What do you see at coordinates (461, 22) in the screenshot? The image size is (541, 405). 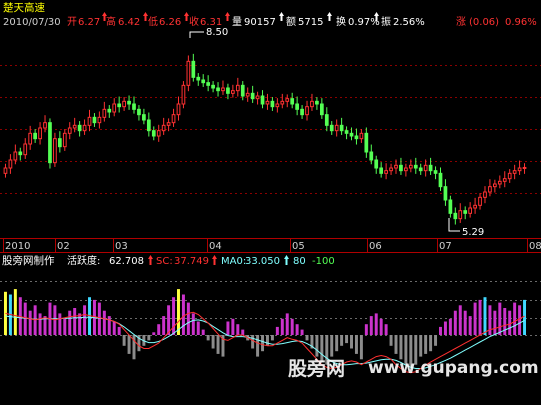 I see `change-label: 涨` at bounding box center [461, 22].